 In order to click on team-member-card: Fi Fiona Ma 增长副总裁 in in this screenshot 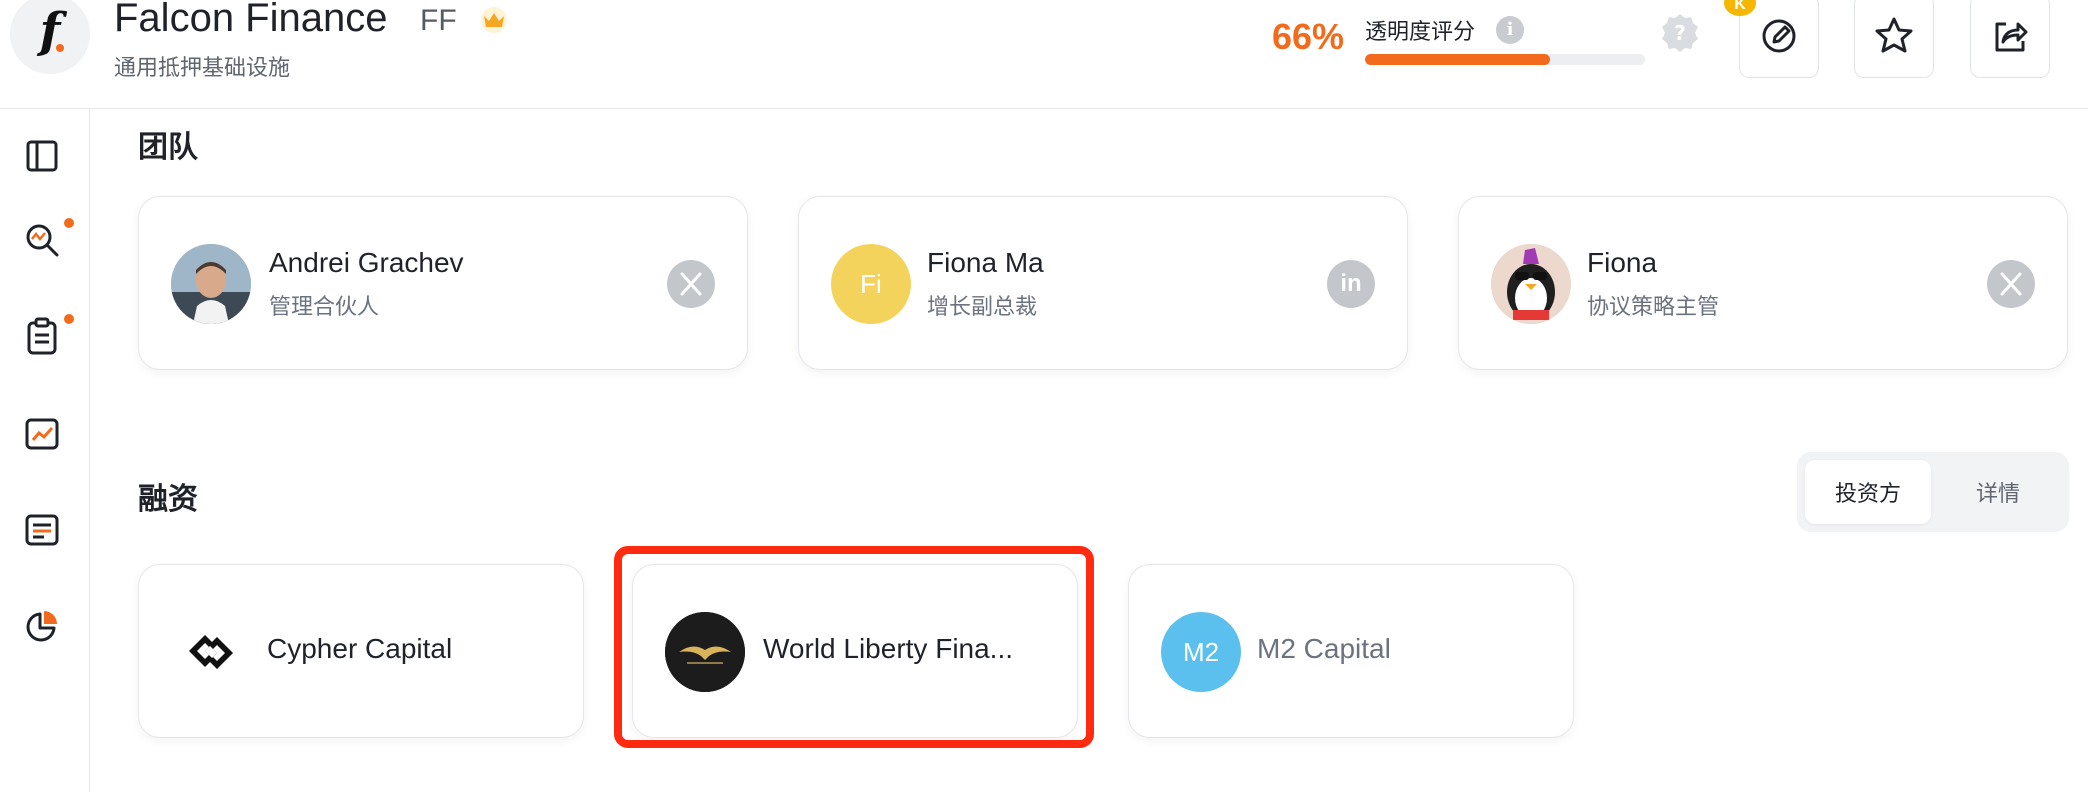, I will do `click(1103, 283)`.